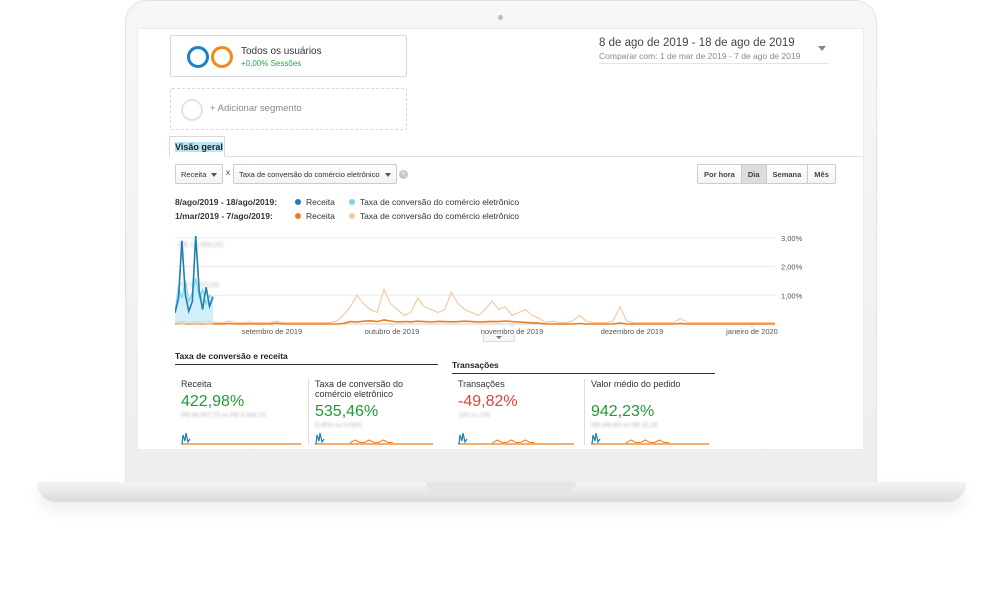 The height and width of the screenshot is (606, 1002). What do you see at coordinates (787, 174) in the screenshot?
I see `period-button-2: Semana` at bounding box center [787, 174].